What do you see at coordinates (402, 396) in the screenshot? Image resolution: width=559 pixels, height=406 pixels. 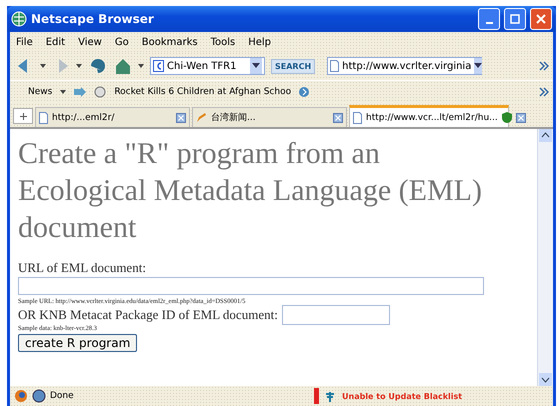 I see `blacklist-status: Unable to Update Blacklist` at bounding box center [402, 396].